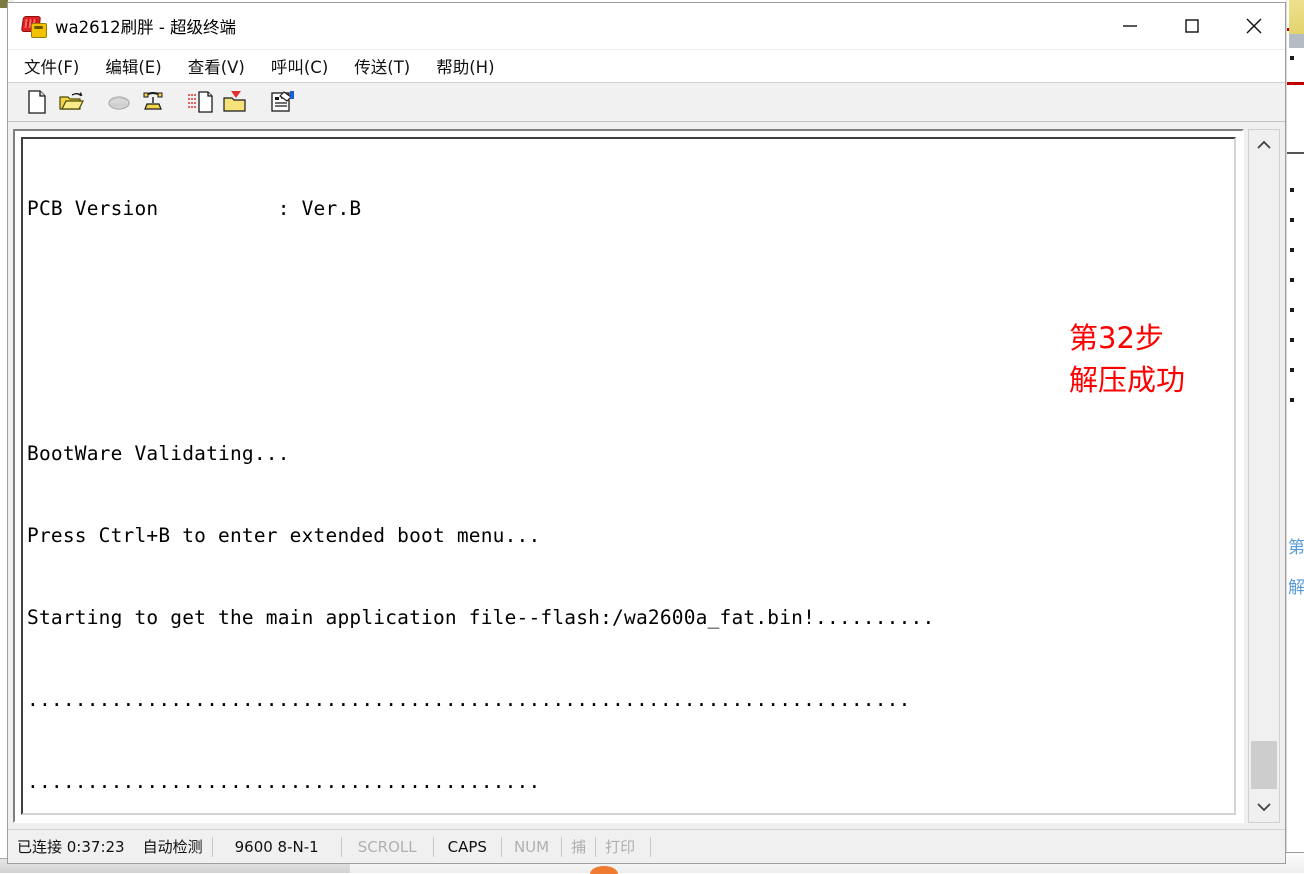 The image size is (1304, 874). I want to click on scroll-track, so click(1264, 476).